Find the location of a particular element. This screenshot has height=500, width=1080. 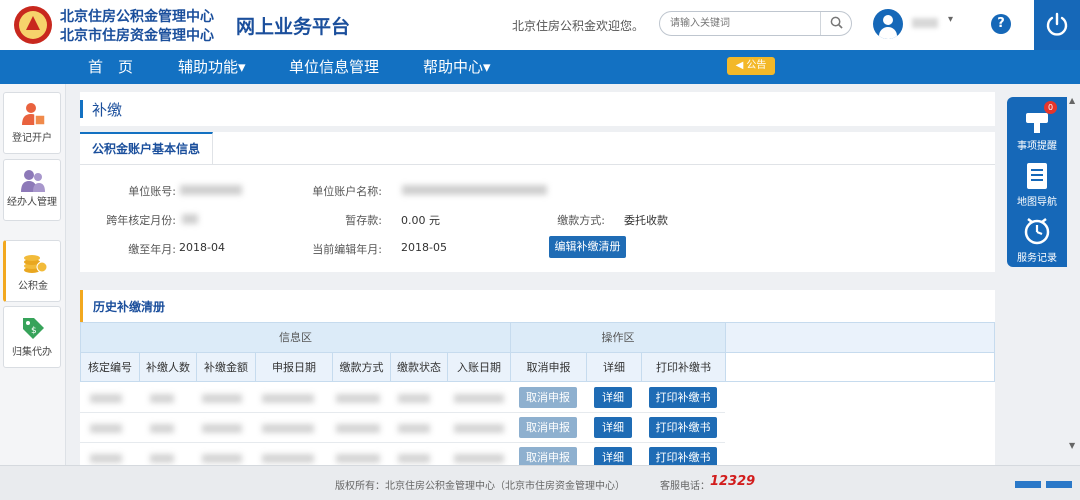

copyright-text: 版权所有：北京住房公积金管理中心（北京市住房资金管理中心） is located at coordinates (480, 486).